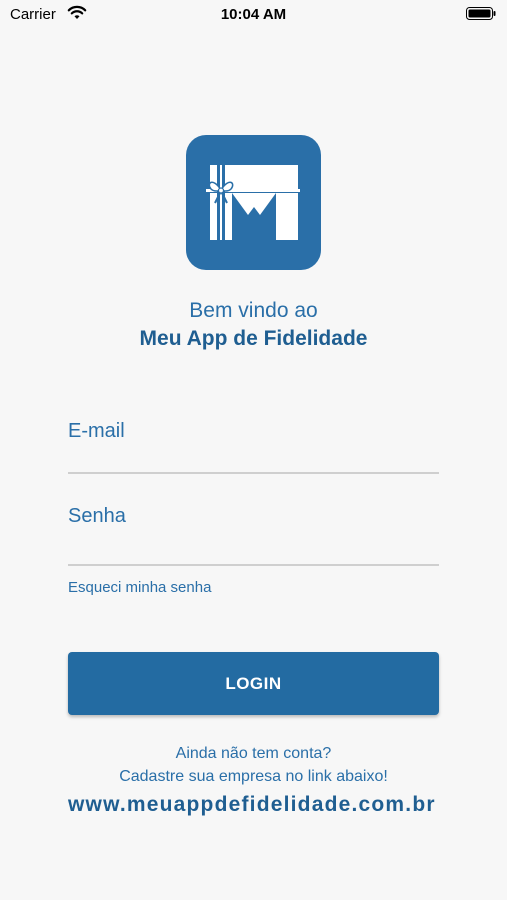  I want to click on password-field: Senha, so click(253, 535).